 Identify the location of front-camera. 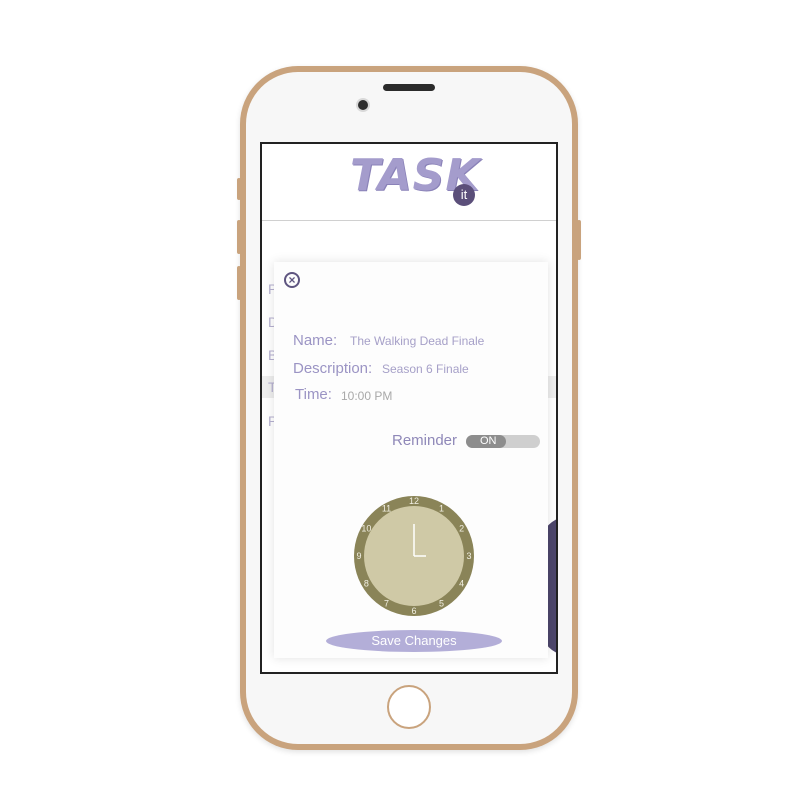
(363, 105).